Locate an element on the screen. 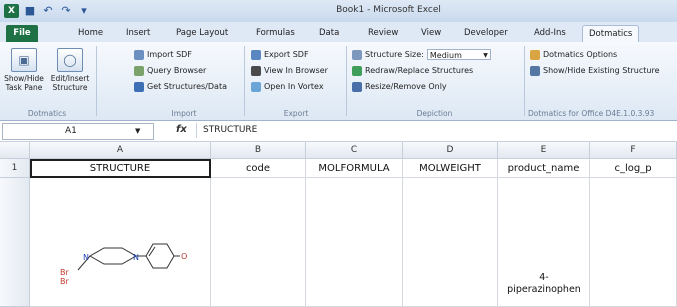 The image size is (677, 307). tab-review: Review is located at coordinates (383, 33).